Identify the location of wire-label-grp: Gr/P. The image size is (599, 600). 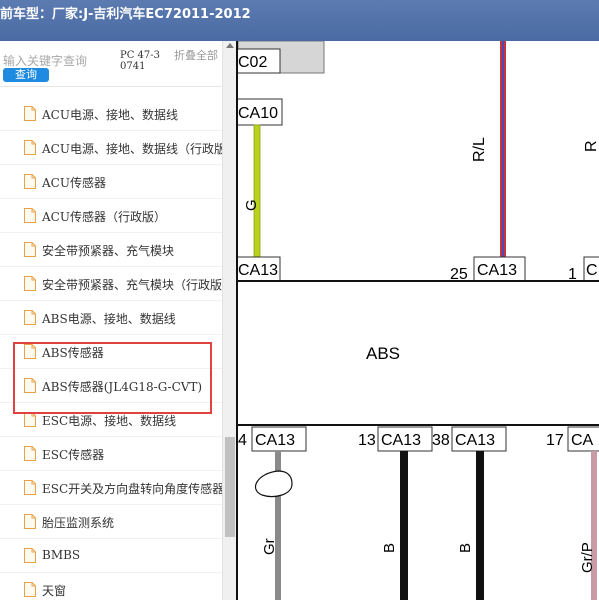
(587, 557).